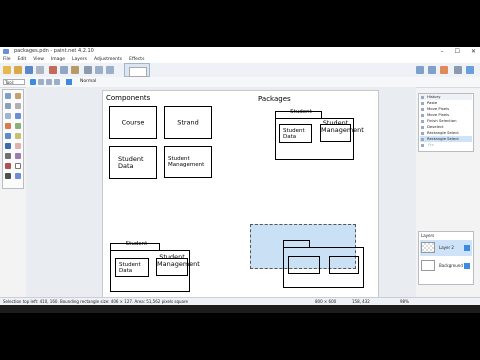 Image resolution: width=480 pixels, height=360 pixels. I want to click on pan-icon, so click(18, 126).